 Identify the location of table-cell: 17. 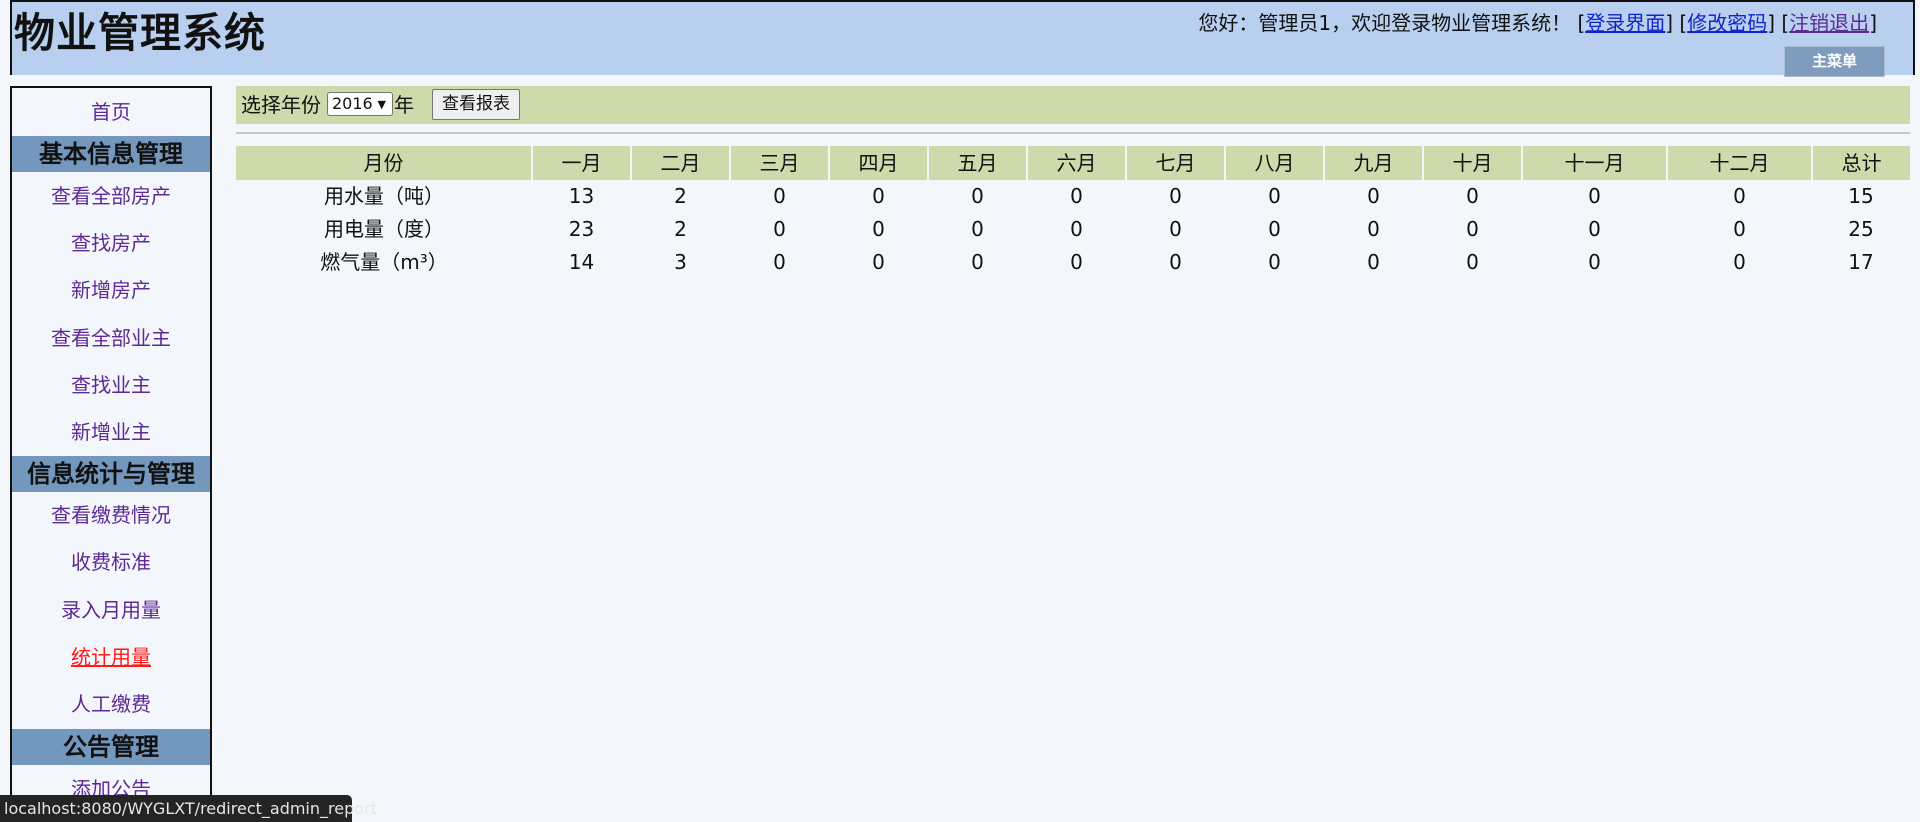
(1861, 262).